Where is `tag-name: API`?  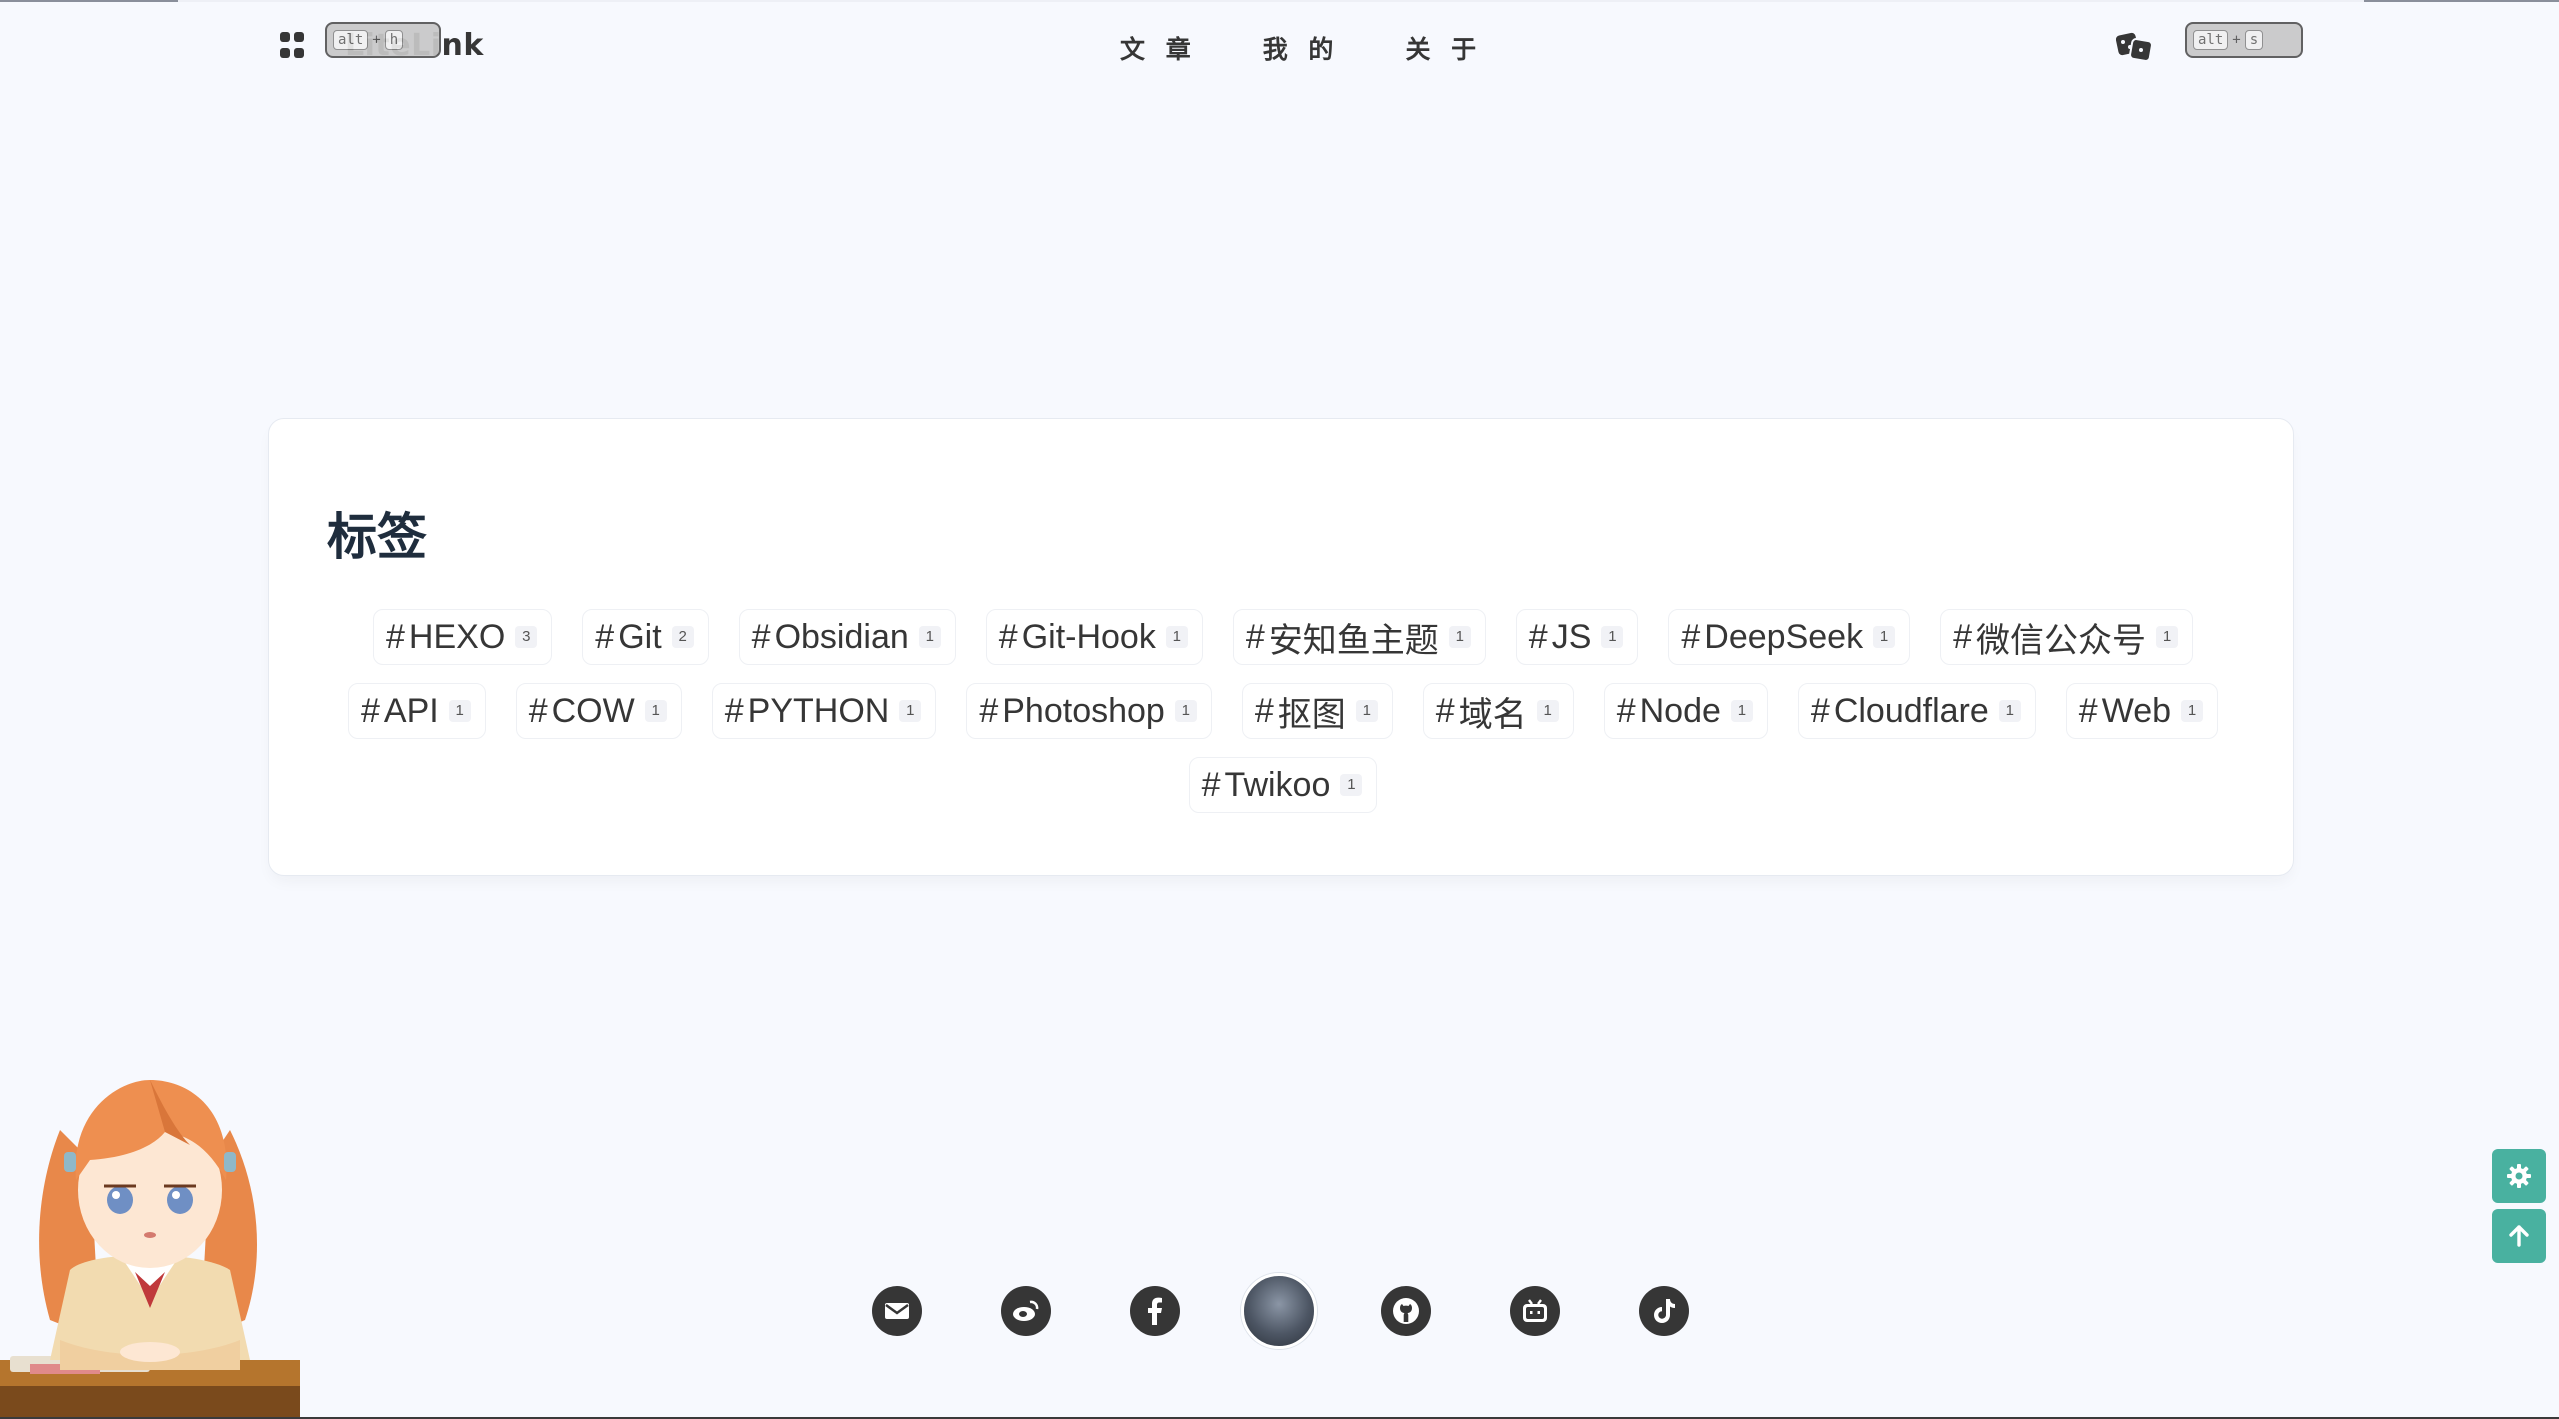 tag-name: API is located at coordinates (411, 710).